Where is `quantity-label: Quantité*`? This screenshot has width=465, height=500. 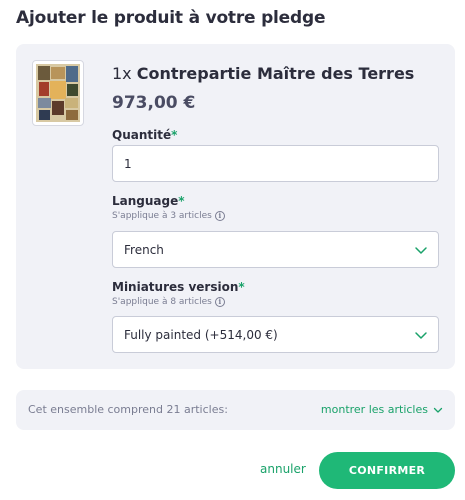
quantity-label: Quantité* is located at coordinates (144, 135).